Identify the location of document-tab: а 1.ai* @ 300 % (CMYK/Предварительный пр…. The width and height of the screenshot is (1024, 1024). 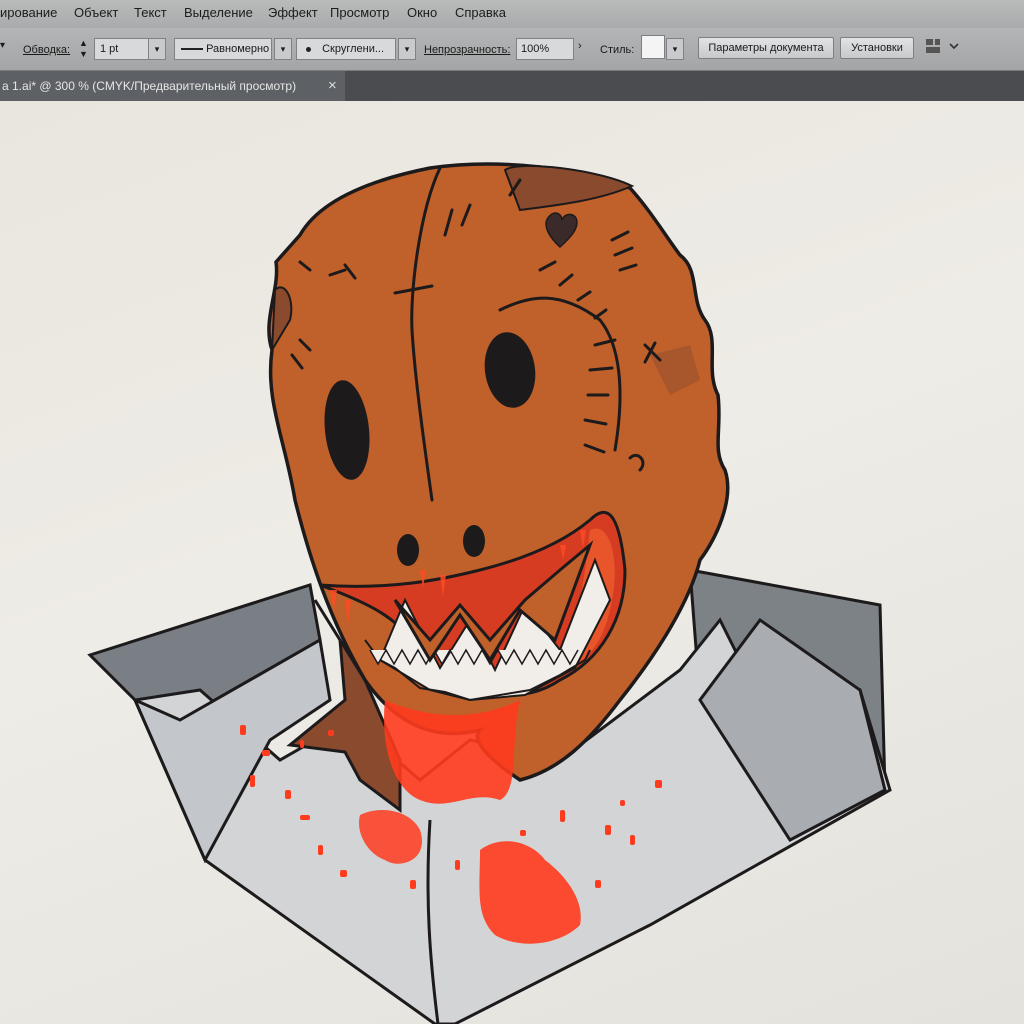
(172, 86).